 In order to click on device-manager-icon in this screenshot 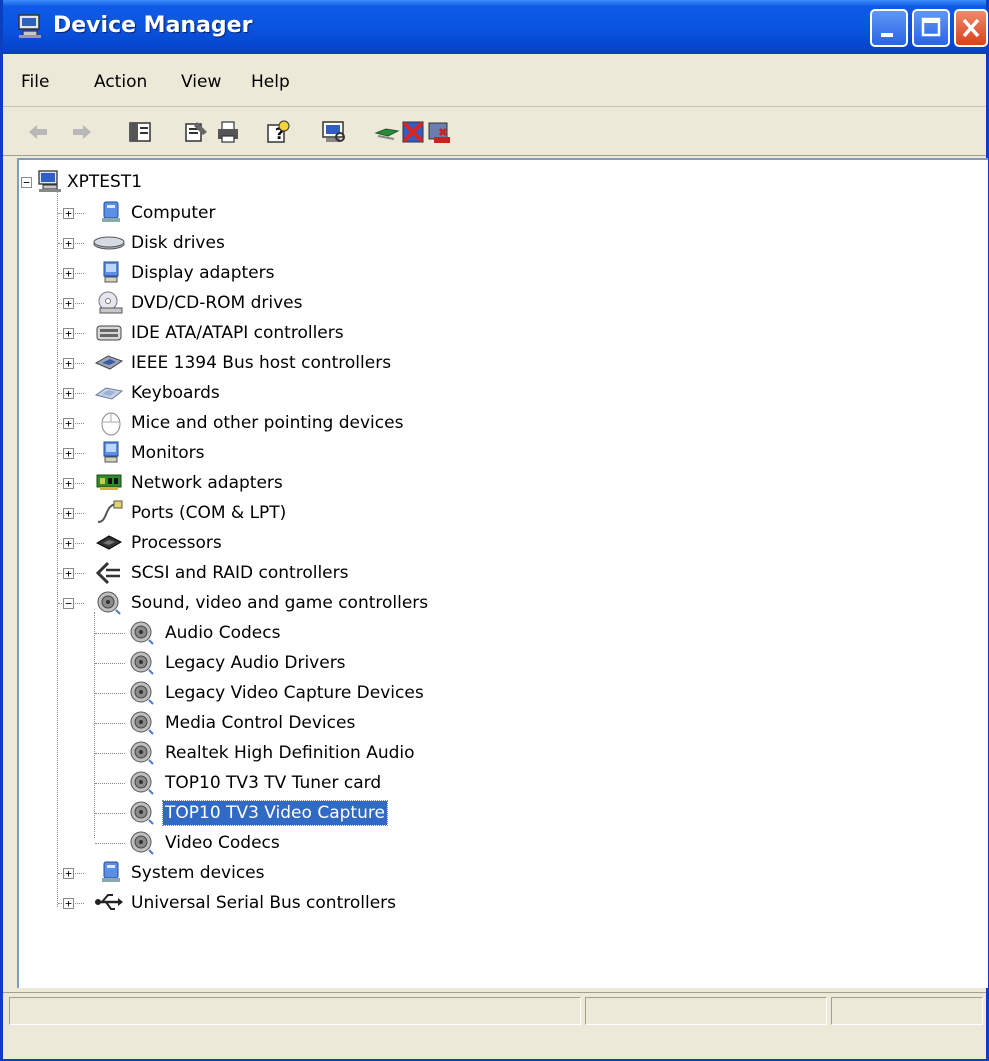, I will do `click(30, 26)`.